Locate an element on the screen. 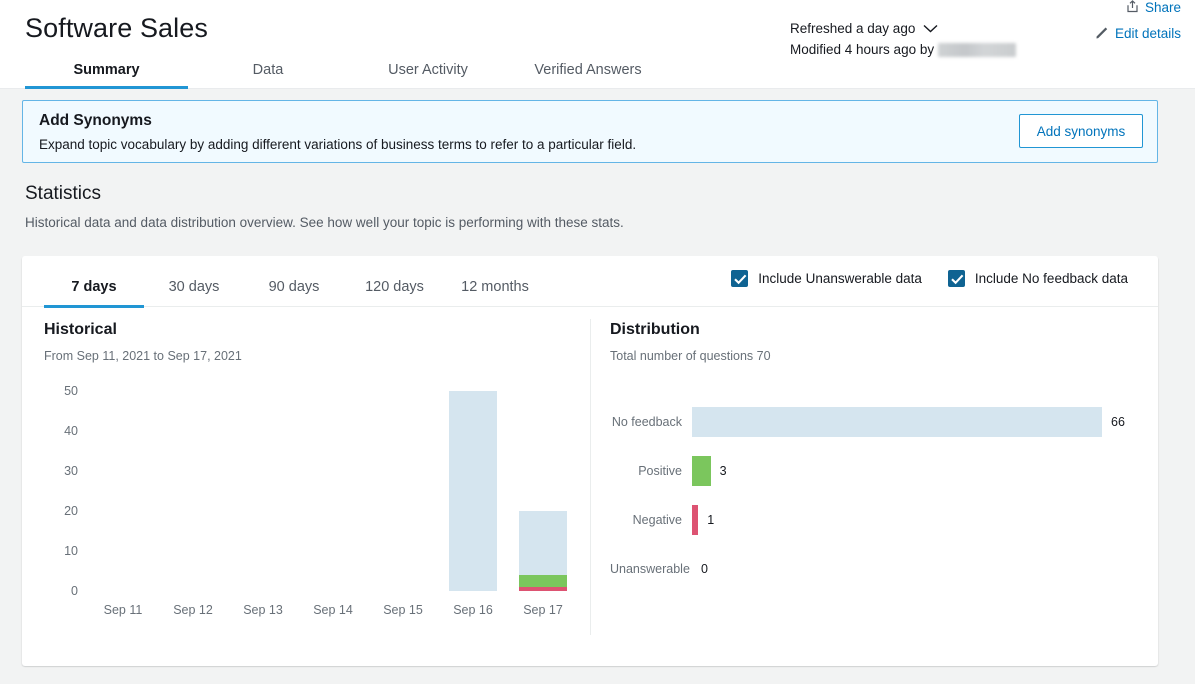 This screenshot has width=1195, height=684. x-axis-tick: Sep 14 is located at coordinates (333, 610).